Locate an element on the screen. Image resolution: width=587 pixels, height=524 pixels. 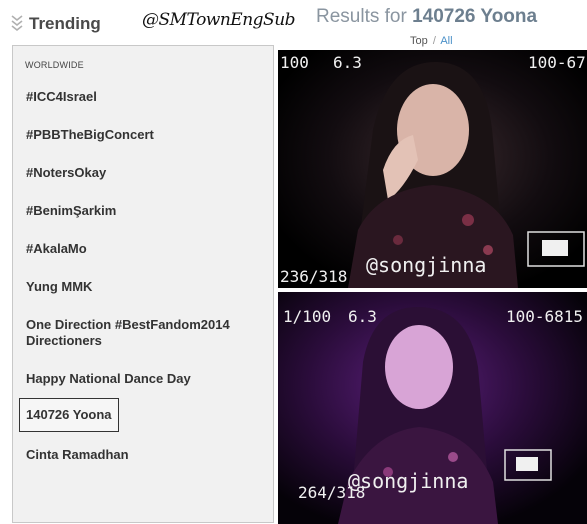
trend-item: Cinta Ramadhan is located at coordinates (146, 455).